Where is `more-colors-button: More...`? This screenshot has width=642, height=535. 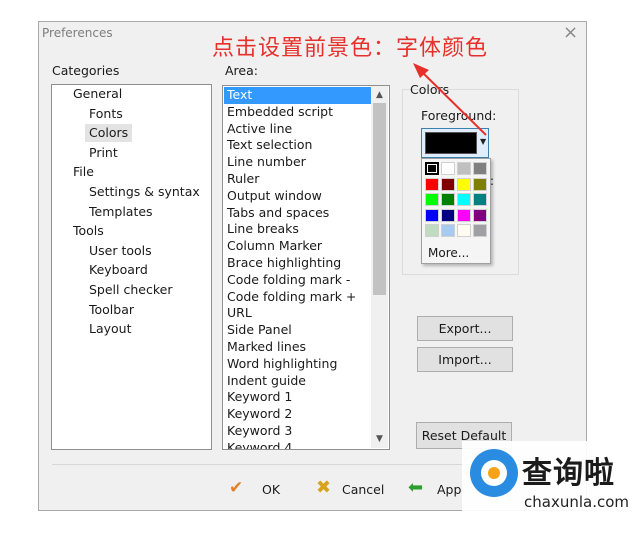
more-colors-button: More... is located at coordinates (456, 253).